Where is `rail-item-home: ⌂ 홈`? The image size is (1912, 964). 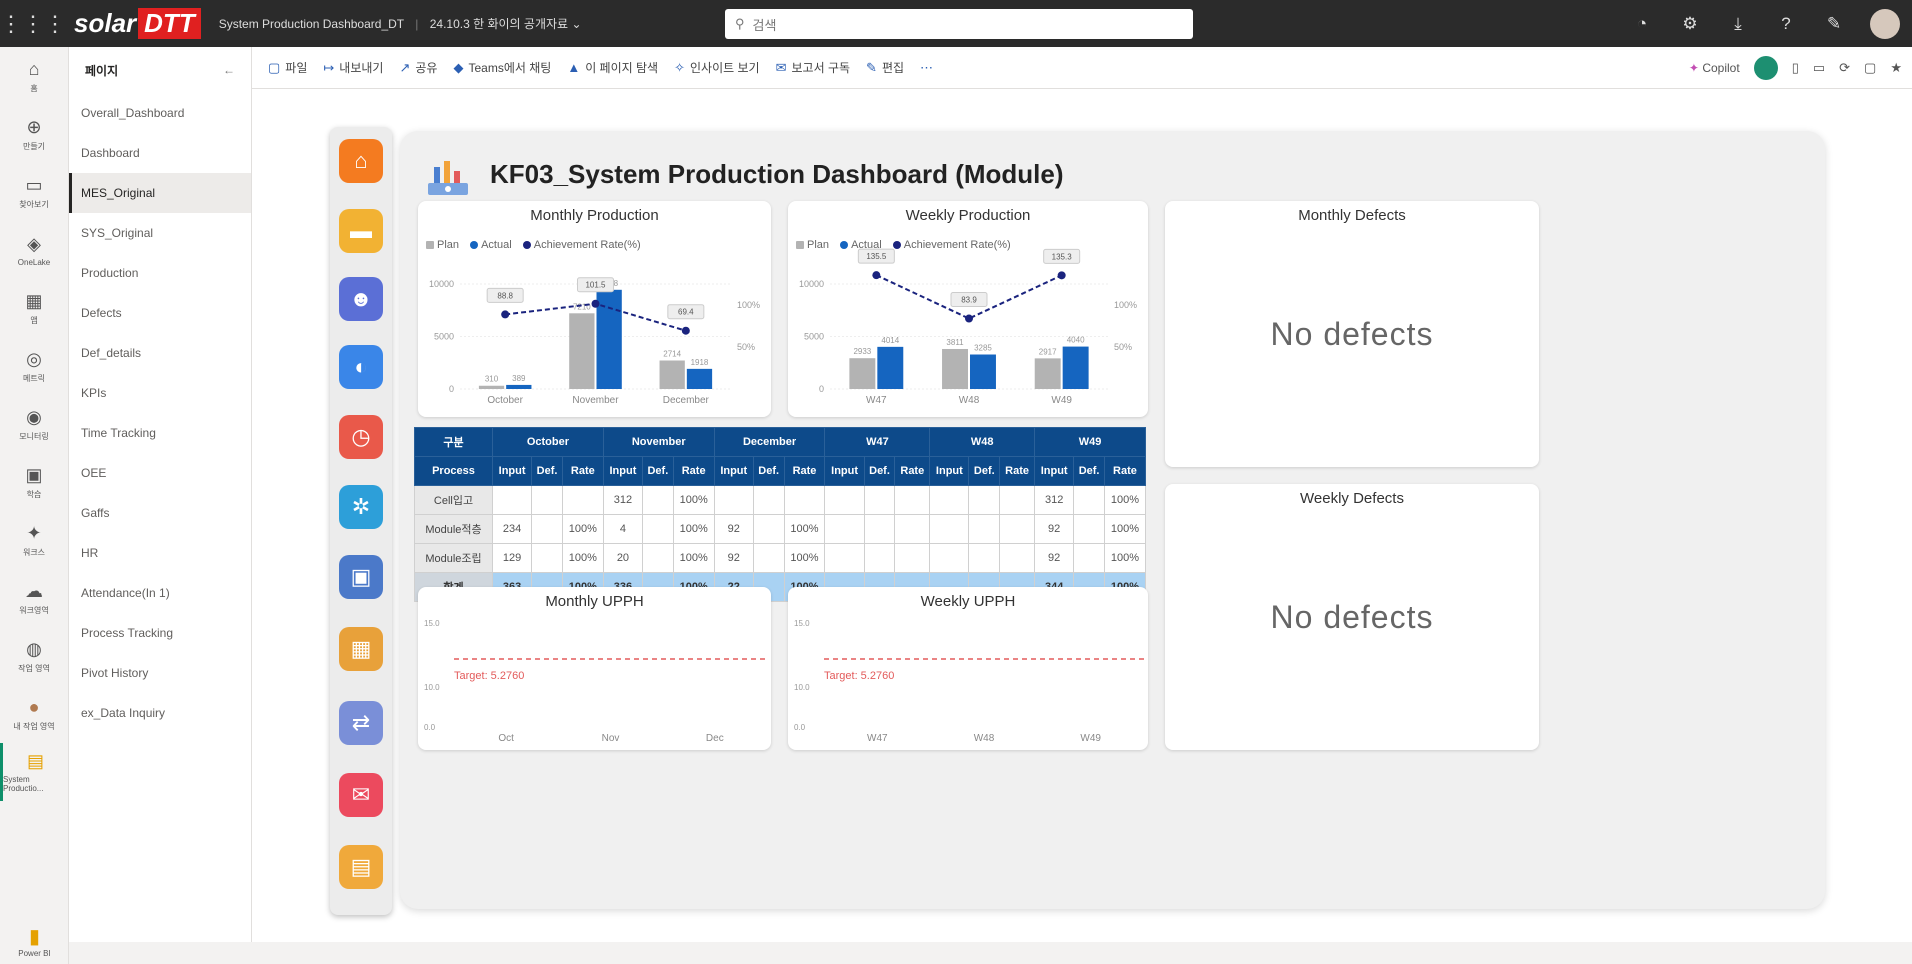 rail-item-home: ⌂ 홈 is located at coordinates (34, 76).